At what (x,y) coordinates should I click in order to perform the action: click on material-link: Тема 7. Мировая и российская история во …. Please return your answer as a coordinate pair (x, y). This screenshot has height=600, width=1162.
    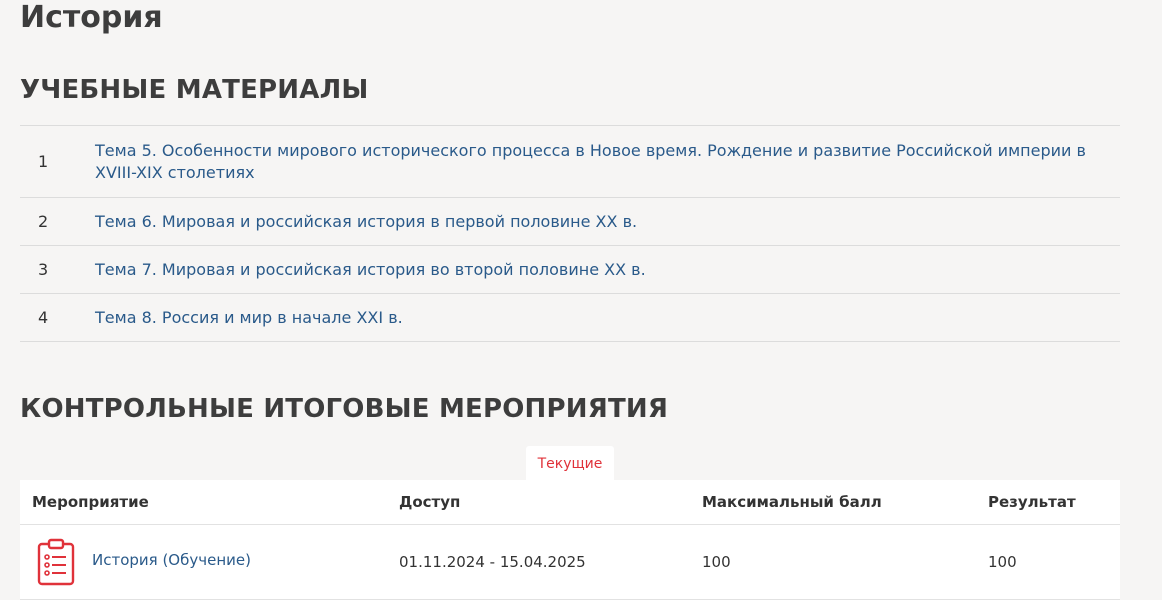
    Looking at the image, I should click on (607, 270).